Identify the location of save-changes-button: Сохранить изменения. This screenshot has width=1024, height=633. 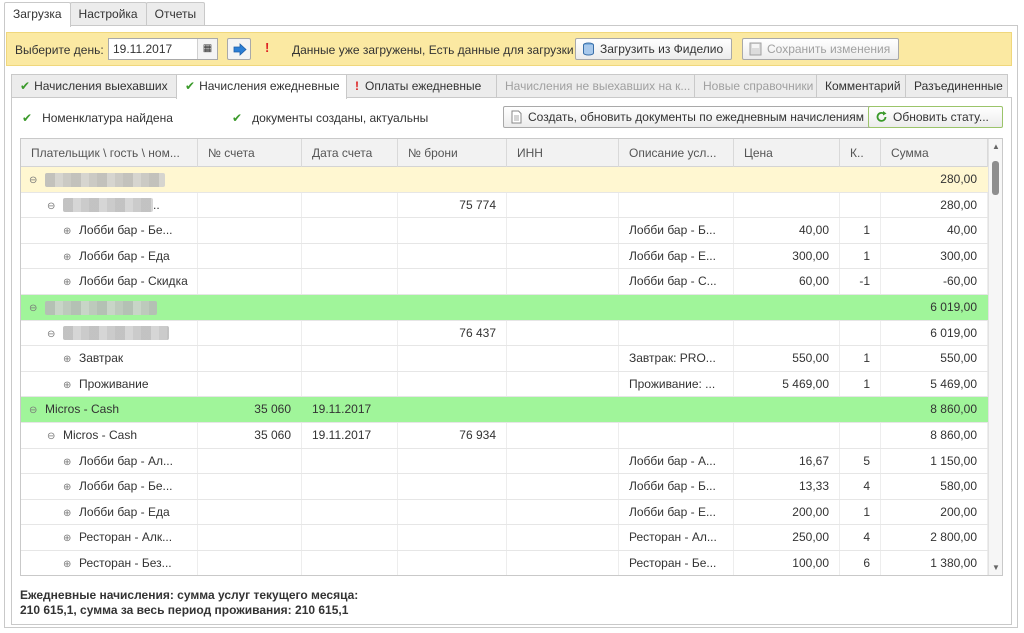
(821, 49).